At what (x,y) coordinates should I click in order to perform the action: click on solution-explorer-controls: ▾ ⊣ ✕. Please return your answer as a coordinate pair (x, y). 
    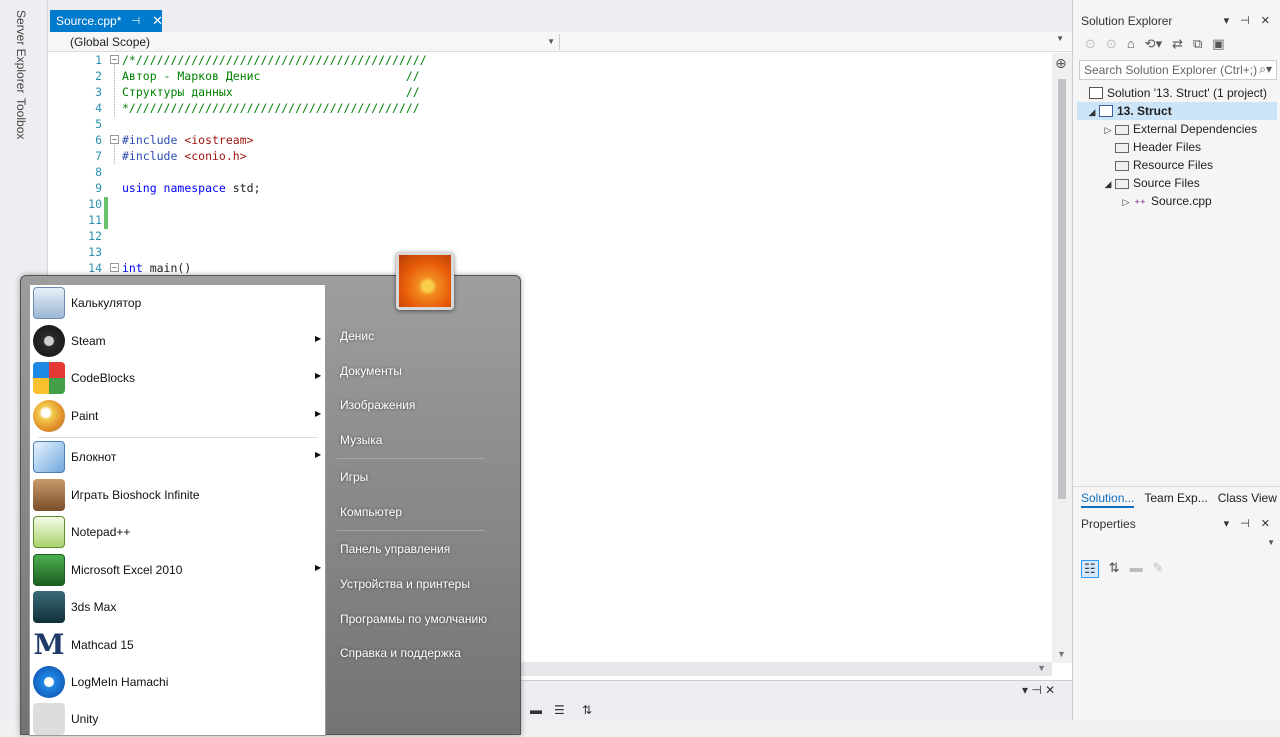
    Looking at the image, I should click on (1249, 20).